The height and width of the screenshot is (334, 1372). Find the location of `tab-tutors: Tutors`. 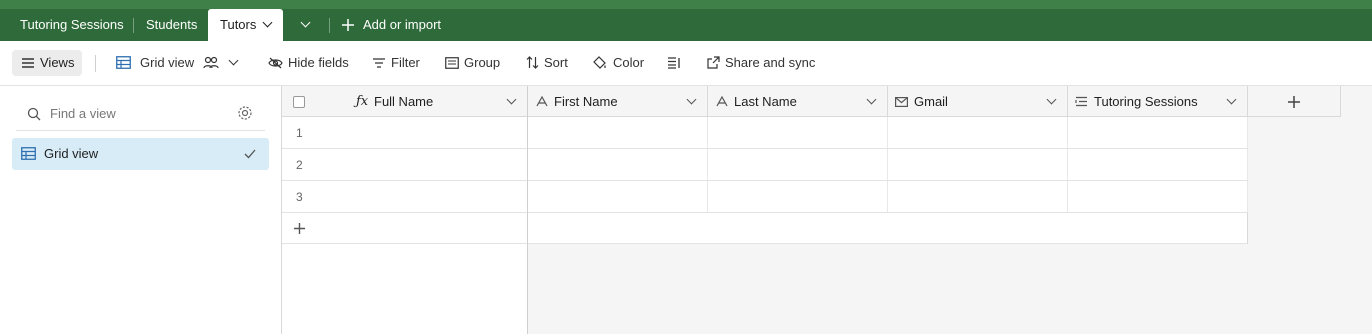

tab-tutors: Tutors is located at coordinates (246, 25).